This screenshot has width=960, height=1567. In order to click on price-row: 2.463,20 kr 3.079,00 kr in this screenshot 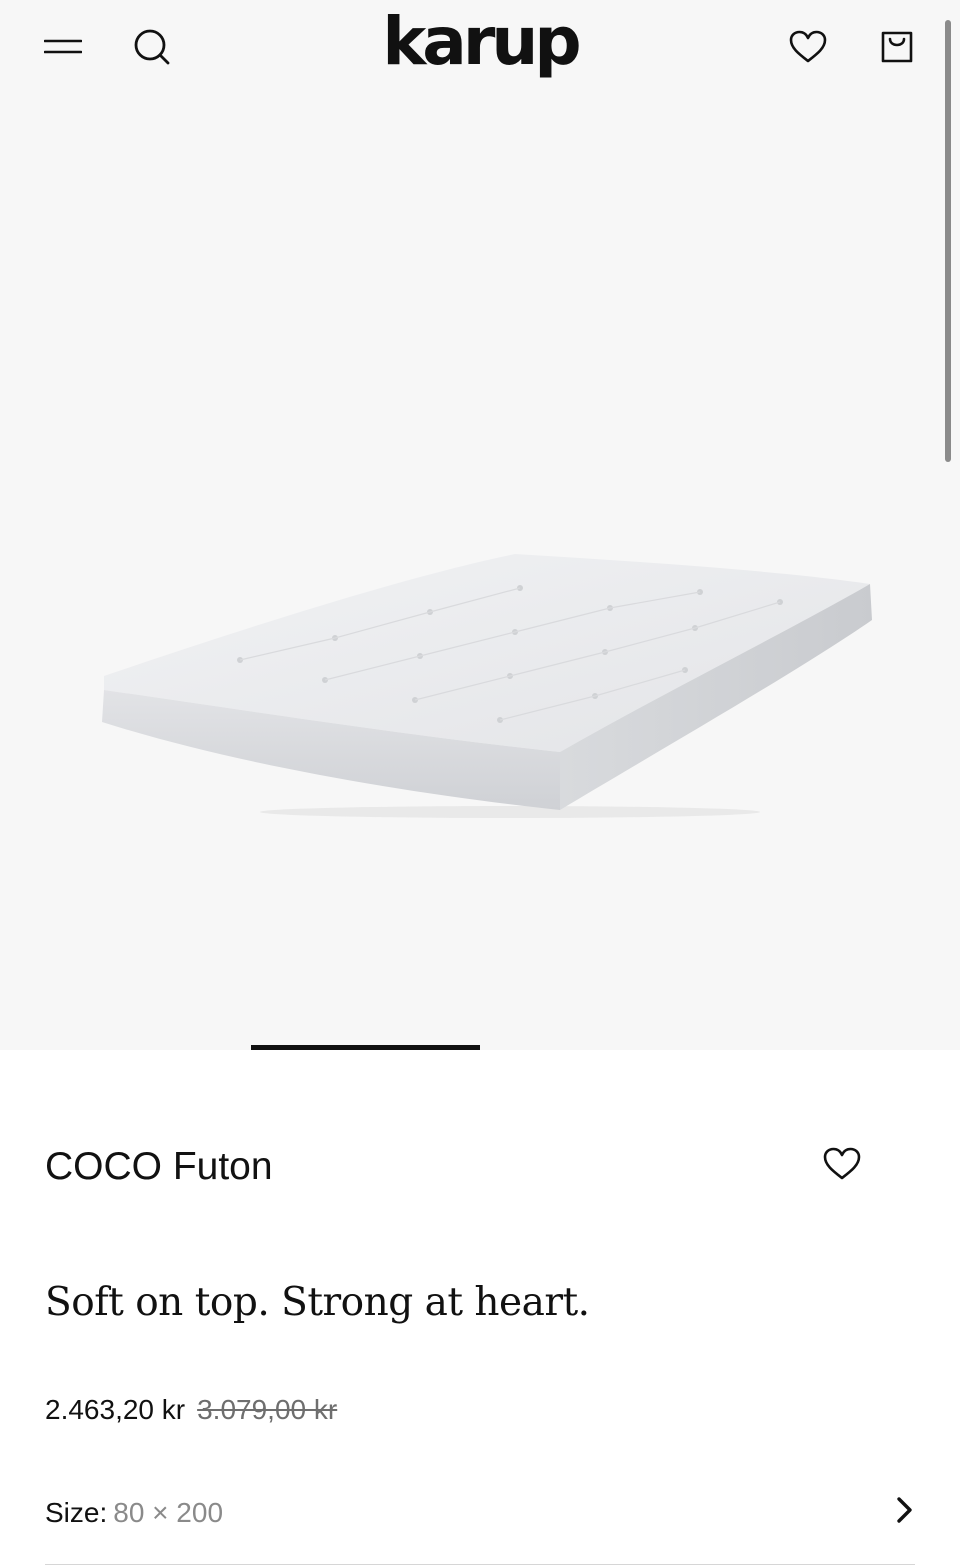, I will do `click(191, 1410)`.